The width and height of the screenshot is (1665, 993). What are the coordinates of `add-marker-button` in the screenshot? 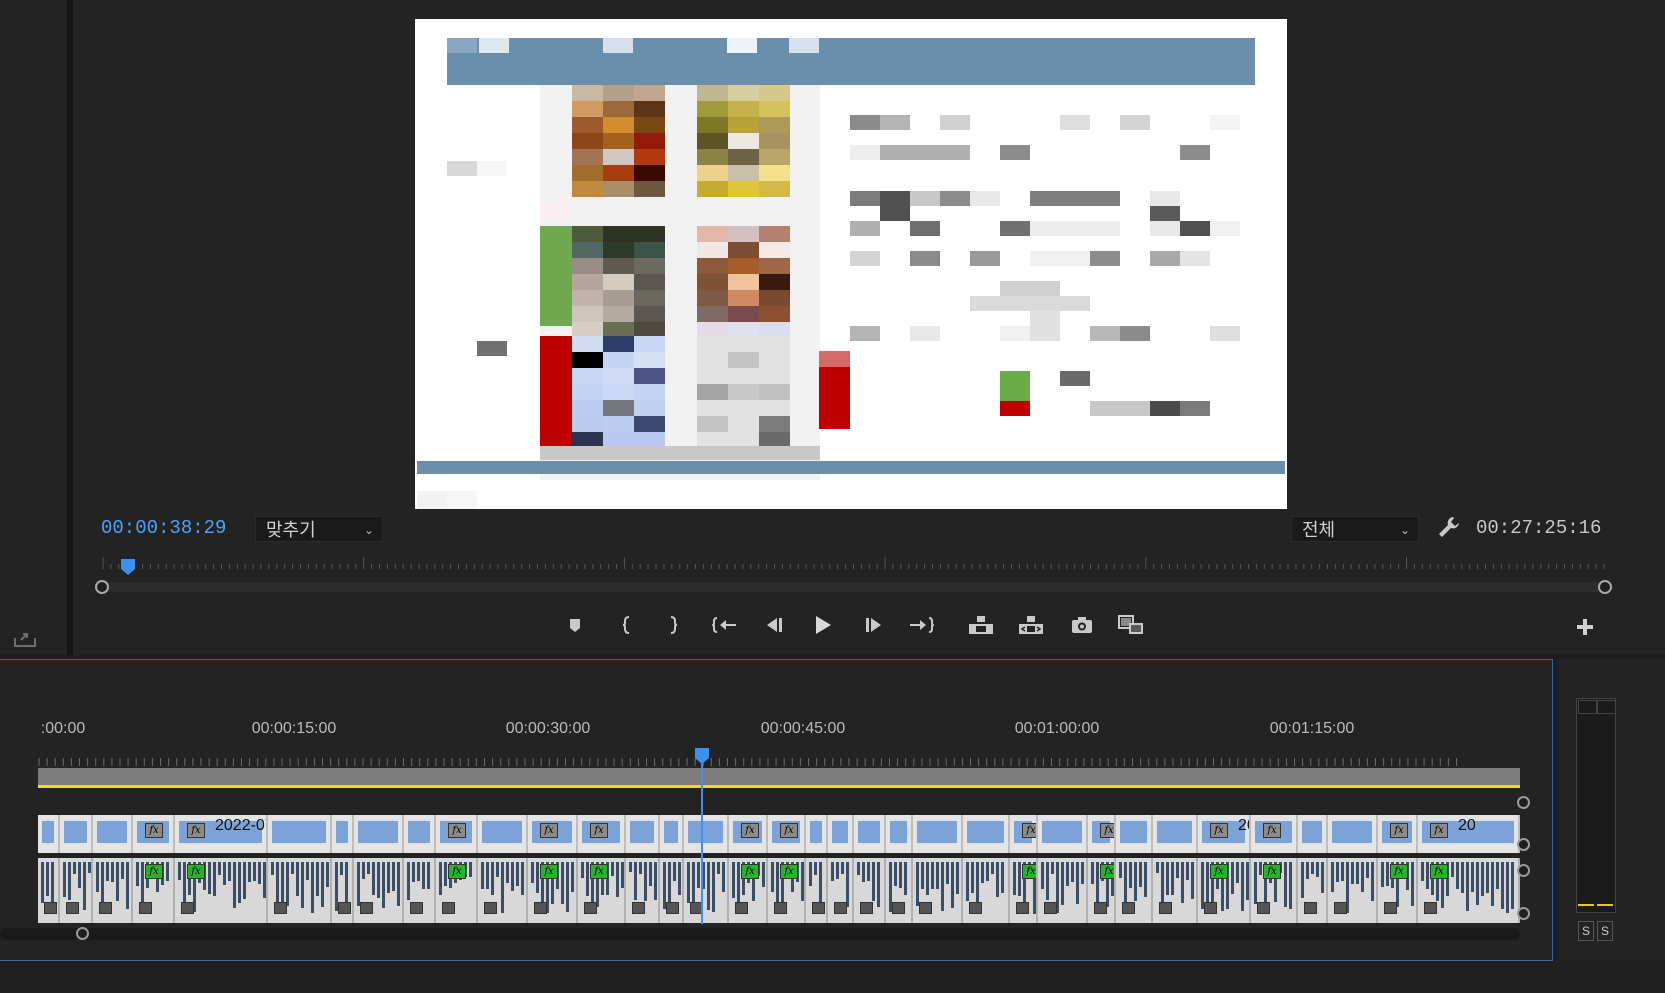 It's located at (575, 625).